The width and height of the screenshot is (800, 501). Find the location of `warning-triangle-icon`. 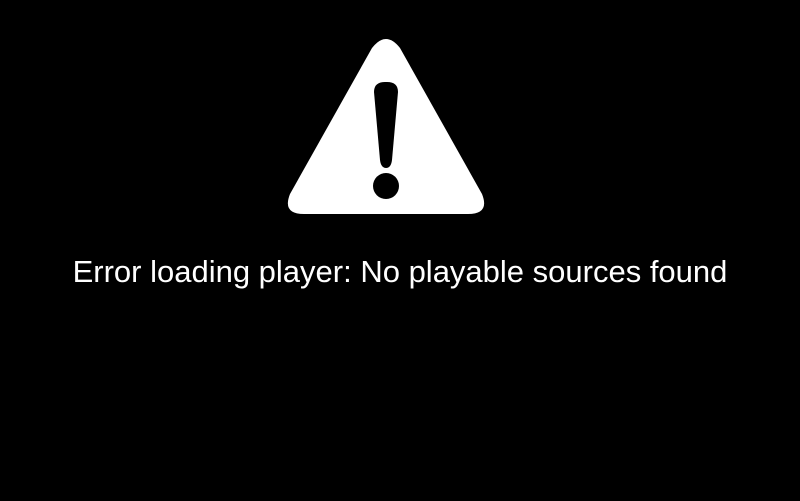

warning-triangle-icon is located at coordinates (386, 126).